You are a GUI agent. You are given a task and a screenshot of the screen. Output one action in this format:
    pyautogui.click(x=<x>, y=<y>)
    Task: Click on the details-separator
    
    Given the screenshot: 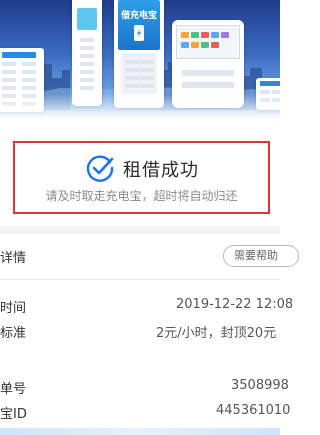 What is the action you would take?
    pyautogui.click(x=140, y=279)
    